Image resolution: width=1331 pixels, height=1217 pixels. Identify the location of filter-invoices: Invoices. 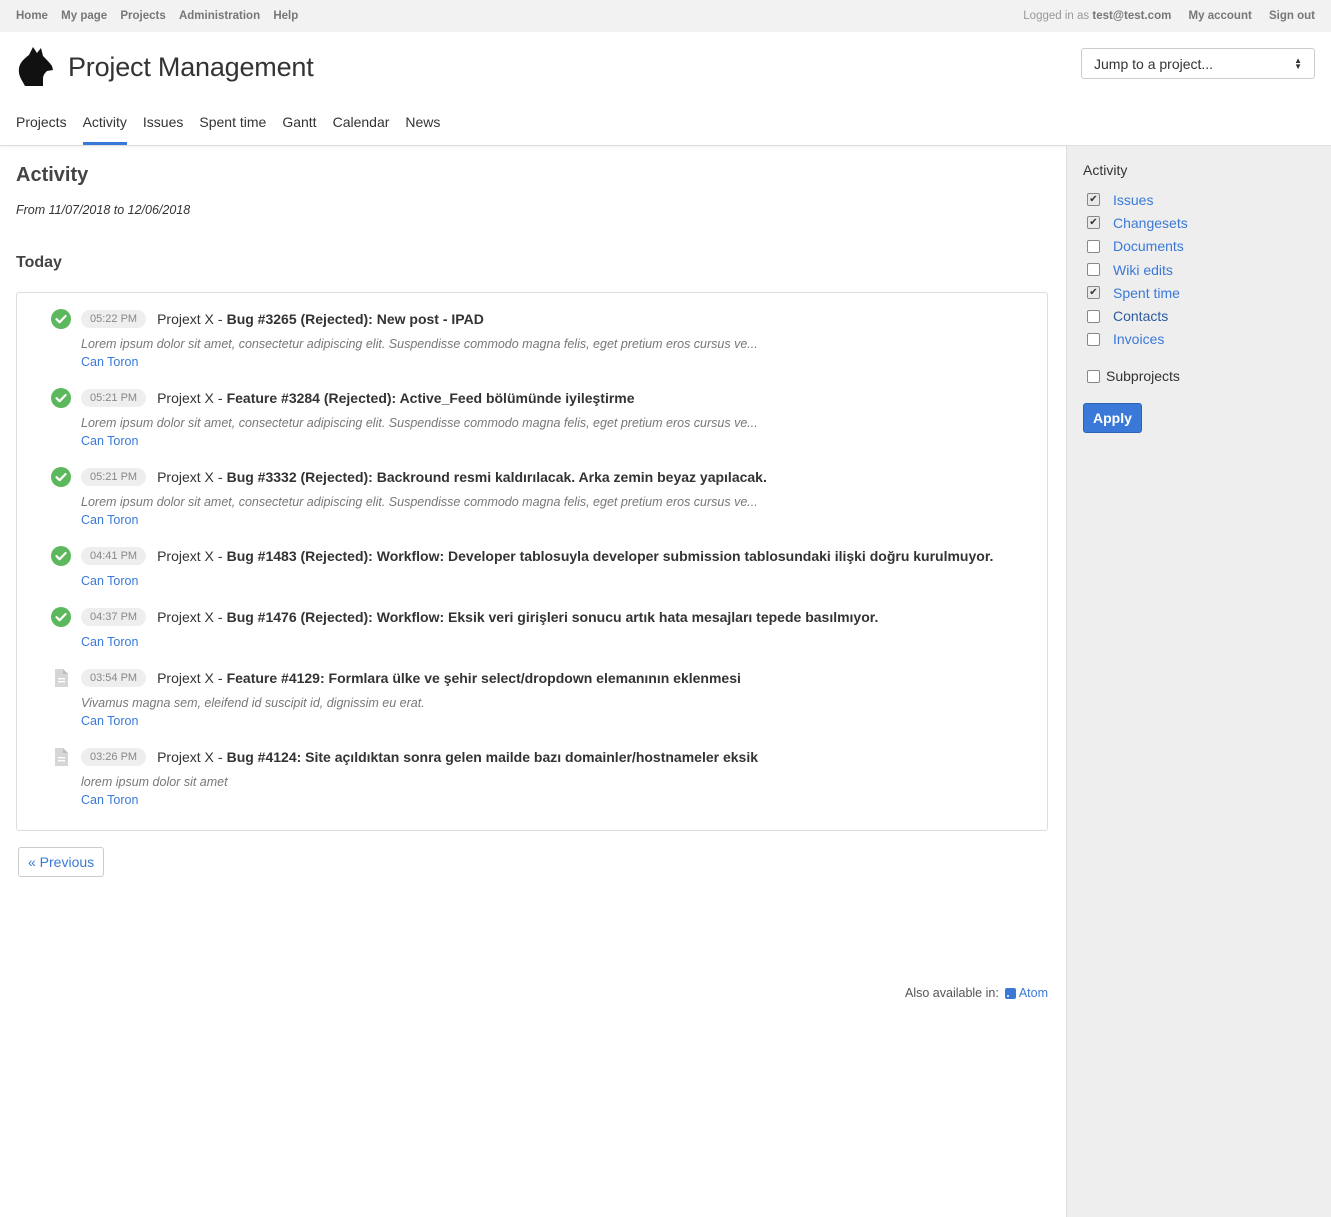
(1199, 339).